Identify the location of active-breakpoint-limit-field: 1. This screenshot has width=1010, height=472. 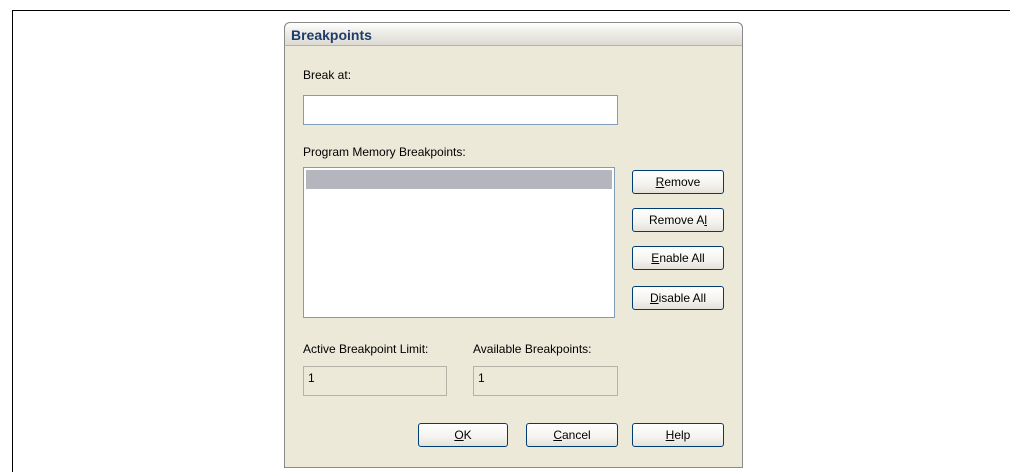
(375, 381).